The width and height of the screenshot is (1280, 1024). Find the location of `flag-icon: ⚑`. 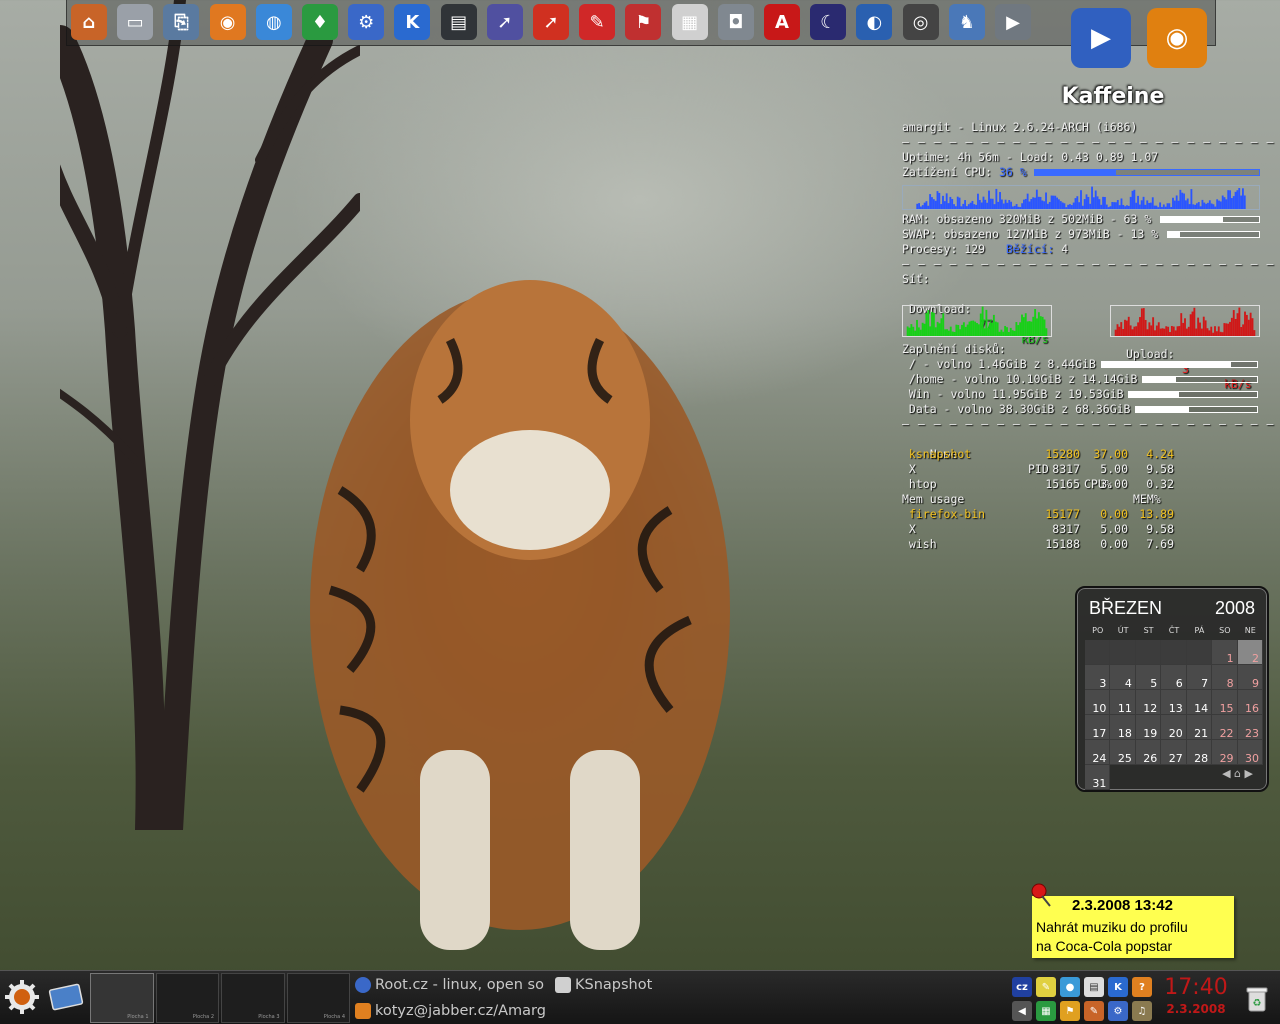

flag-icon: ⚑ is located at coordinates (643, 22).